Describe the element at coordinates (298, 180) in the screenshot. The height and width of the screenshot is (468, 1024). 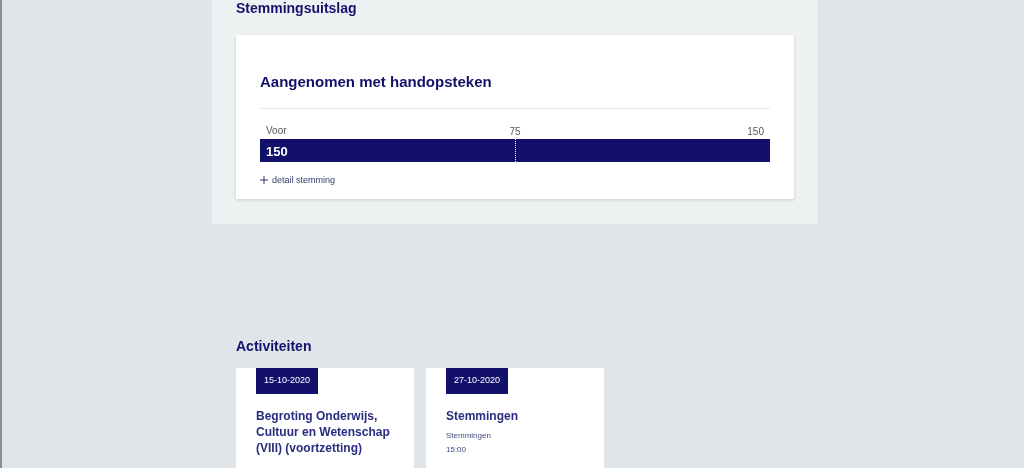
I see `detail-link: detail stemming` at that location.